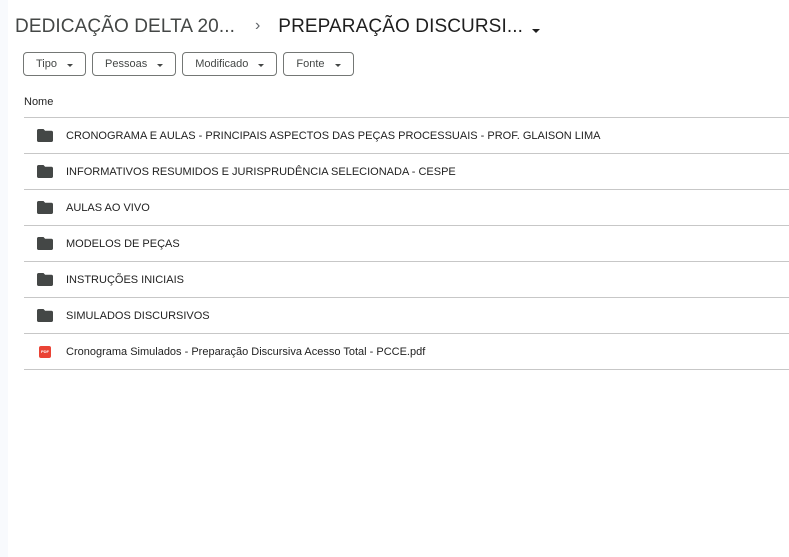 The width and height of the screenshot is (789, 557). I want to click on filter-label: Fonte, so click(310, 64).